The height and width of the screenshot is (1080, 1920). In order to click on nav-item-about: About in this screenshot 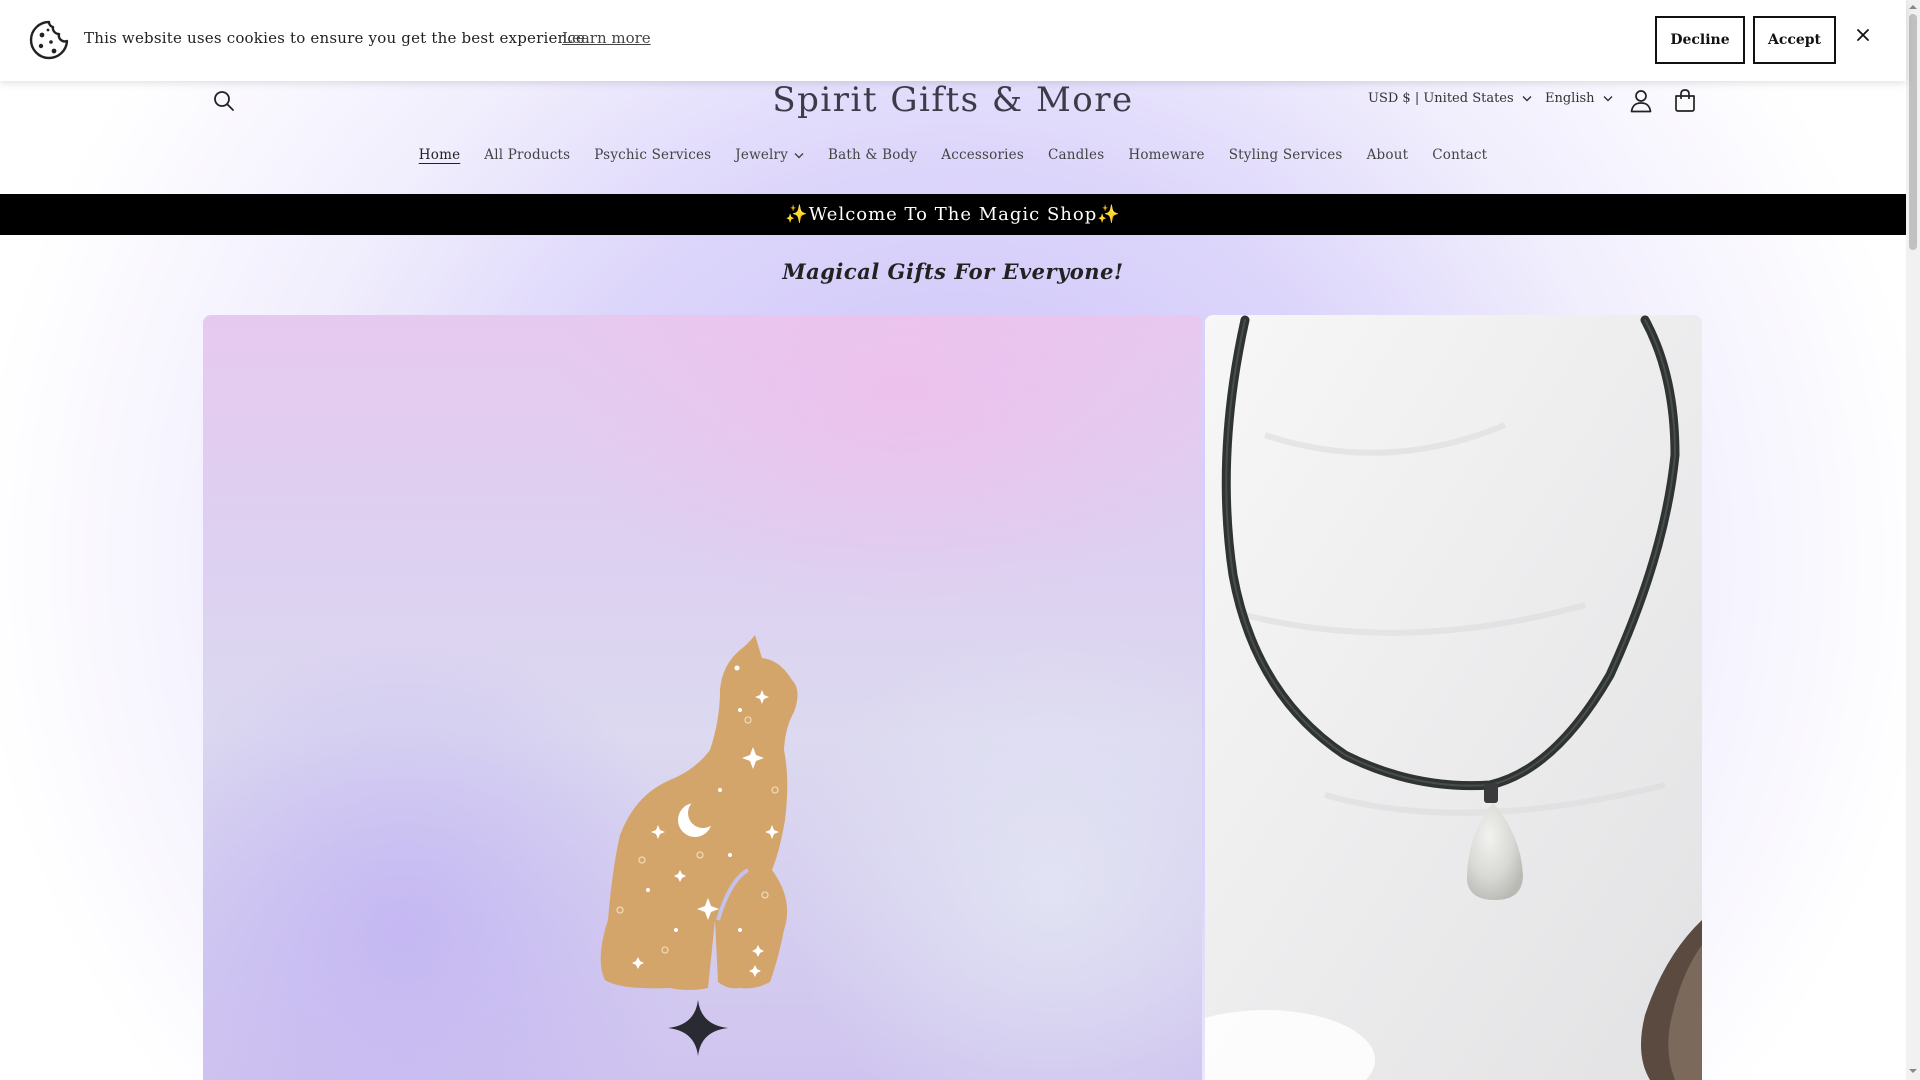, I will do `click(1388, 155)`.